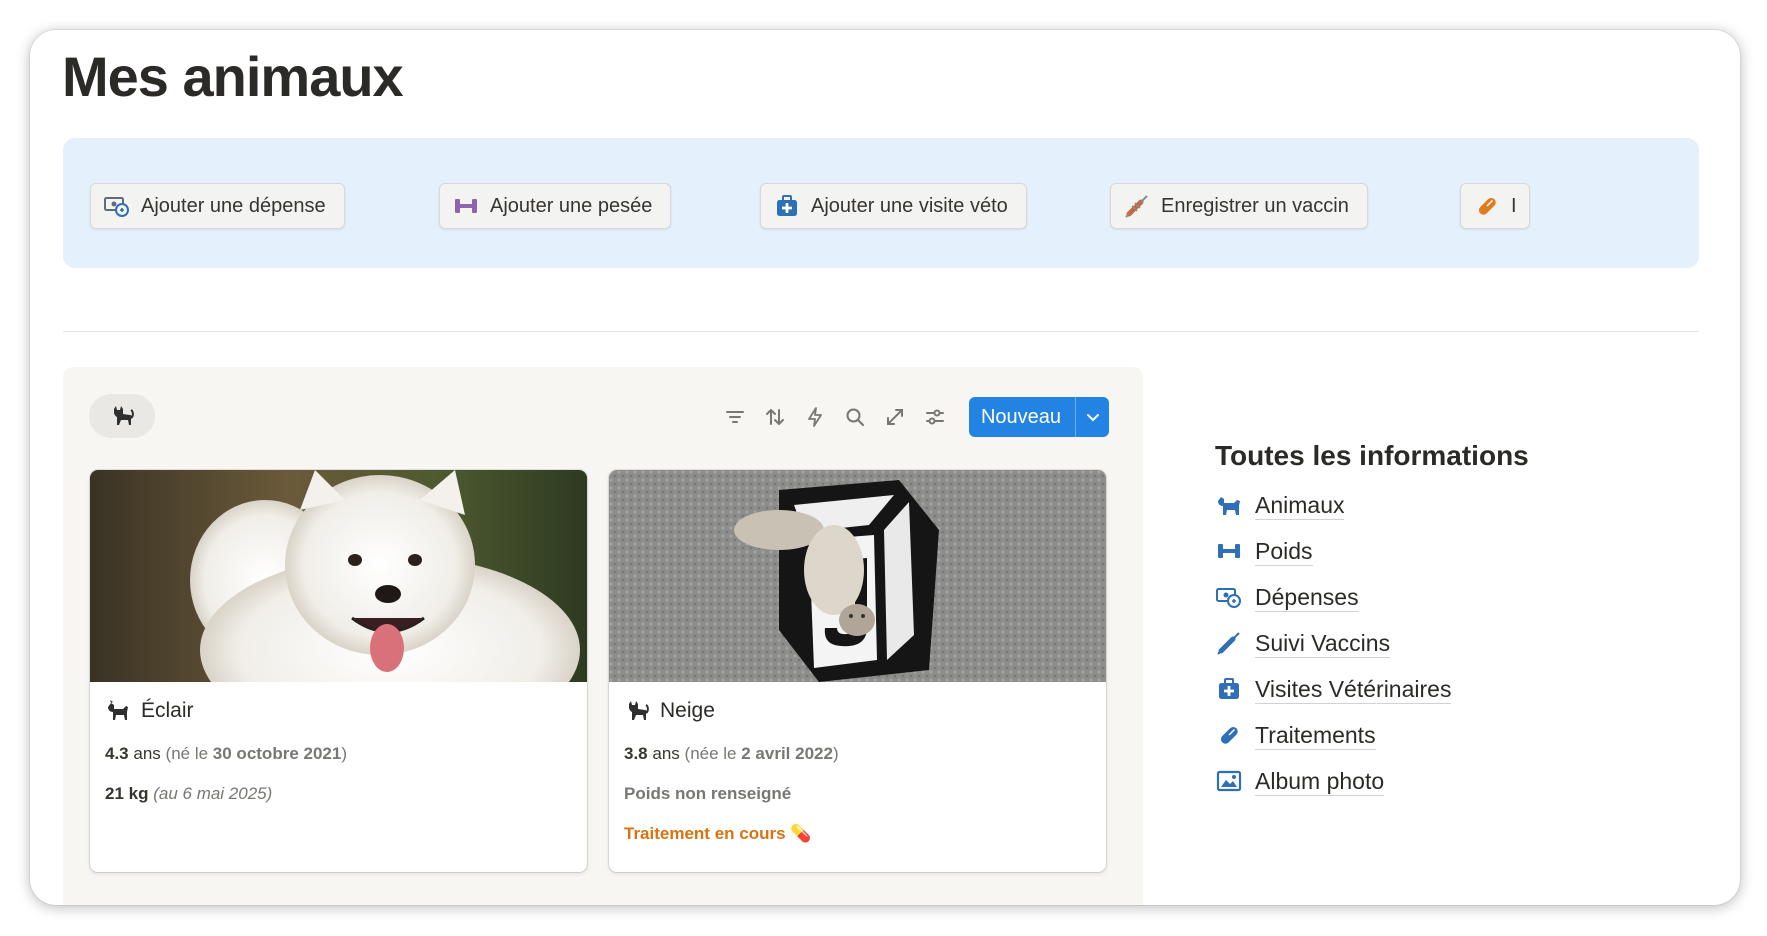  I want to click on search-icon, so click(855, 417).